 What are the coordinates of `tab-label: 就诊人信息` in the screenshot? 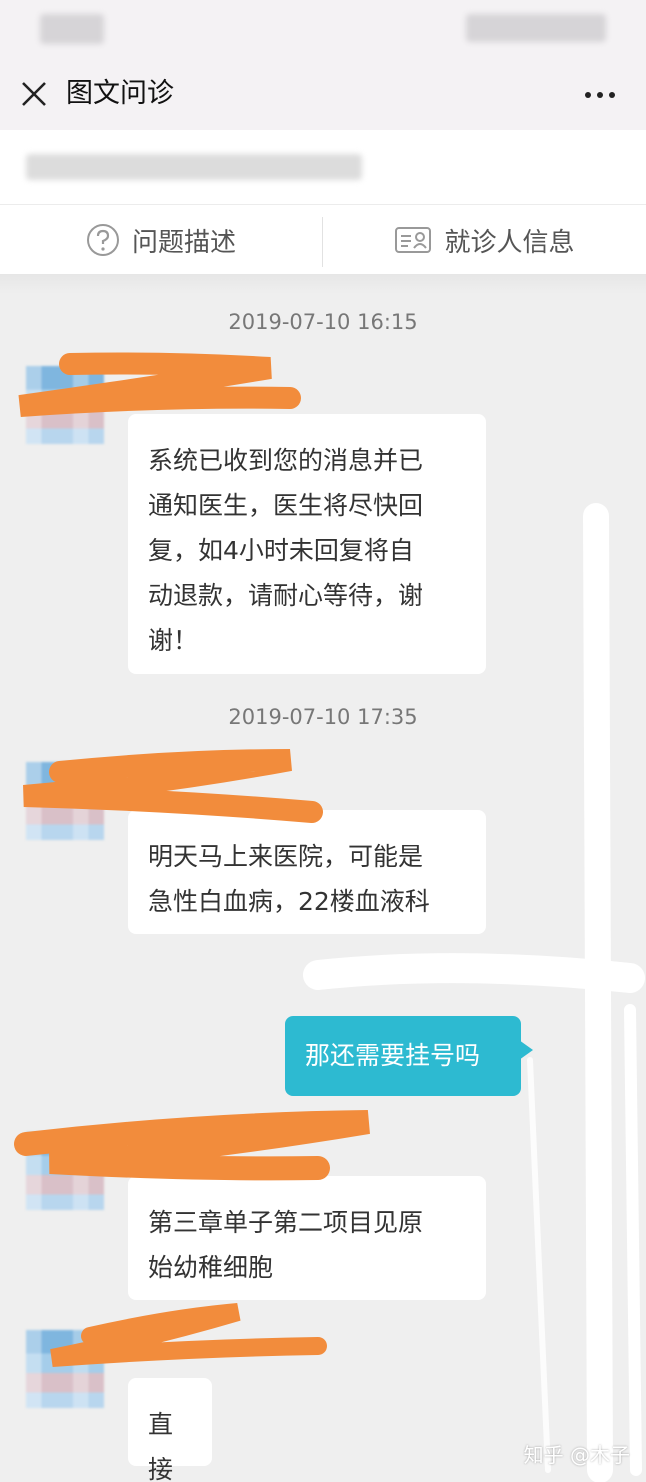 It's located at (509, 242).